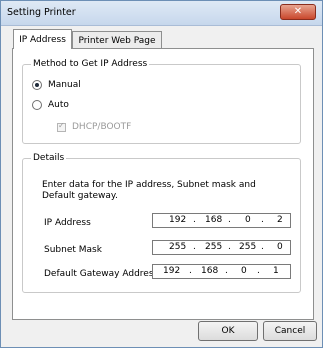 This screenshot has height=348, width=323. I want to click on ok-button: OK, so click(228, 331).